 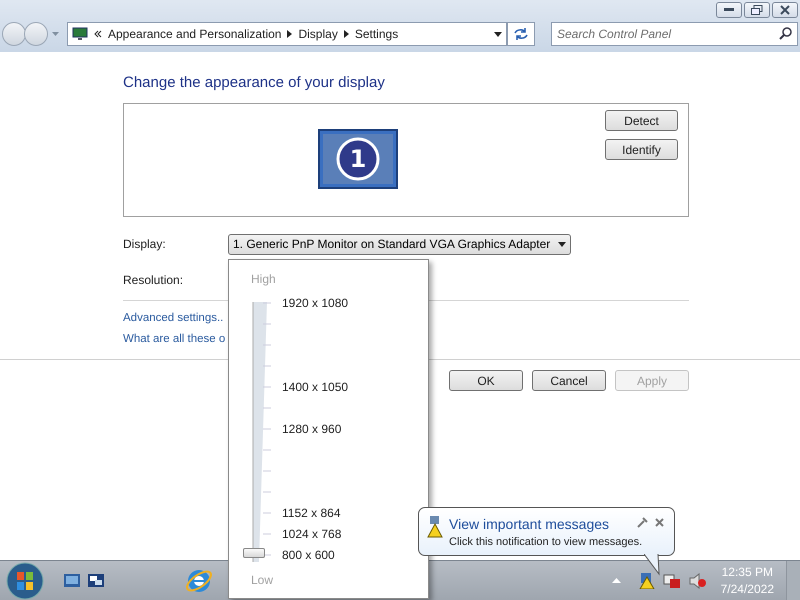 I want to click on resolution-option: 1024 x 768, so click(x=312, y=534).